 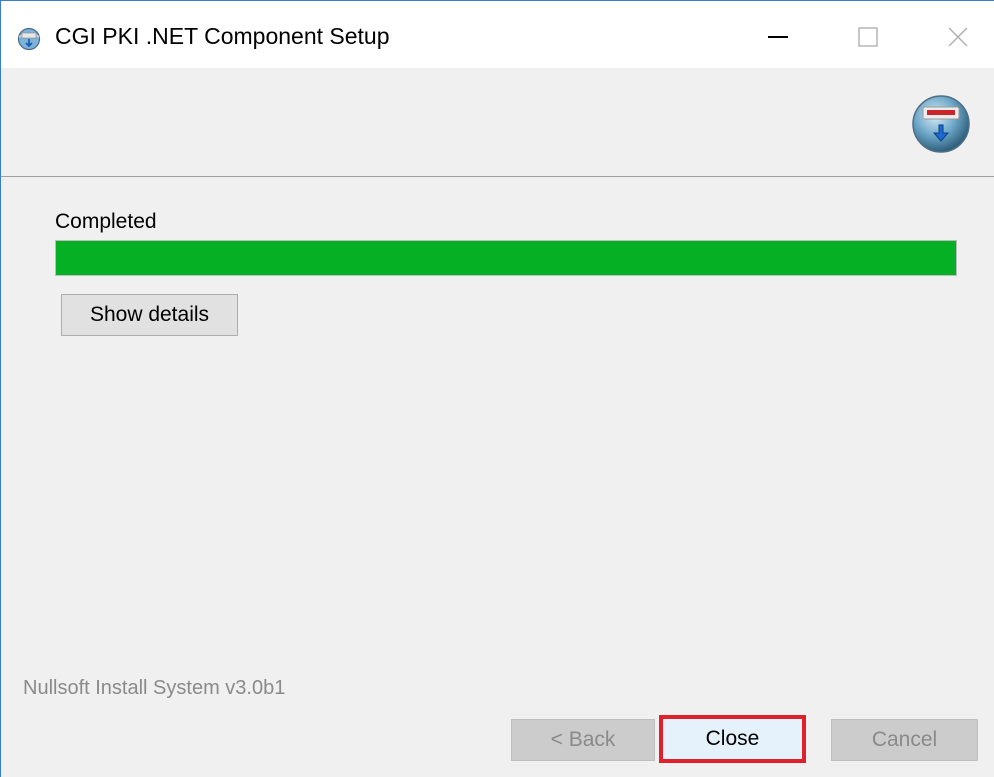 What do you see at coordinates (904, 740) in the screenshot?
I see `cancel-button: Cancel` at bounding box center [904, 740].